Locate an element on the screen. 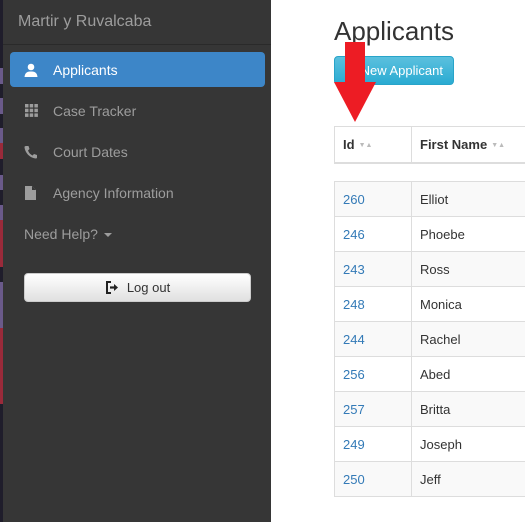 This screenshot has height=522, width=525. logout-button: Log out is located at coordinates (137, 287).